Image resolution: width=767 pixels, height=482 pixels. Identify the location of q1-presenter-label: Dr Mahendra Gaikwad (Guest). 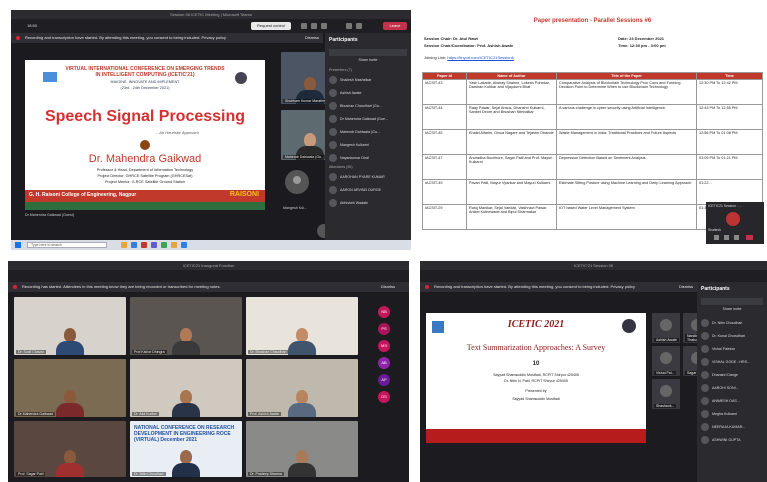
(49, 215).